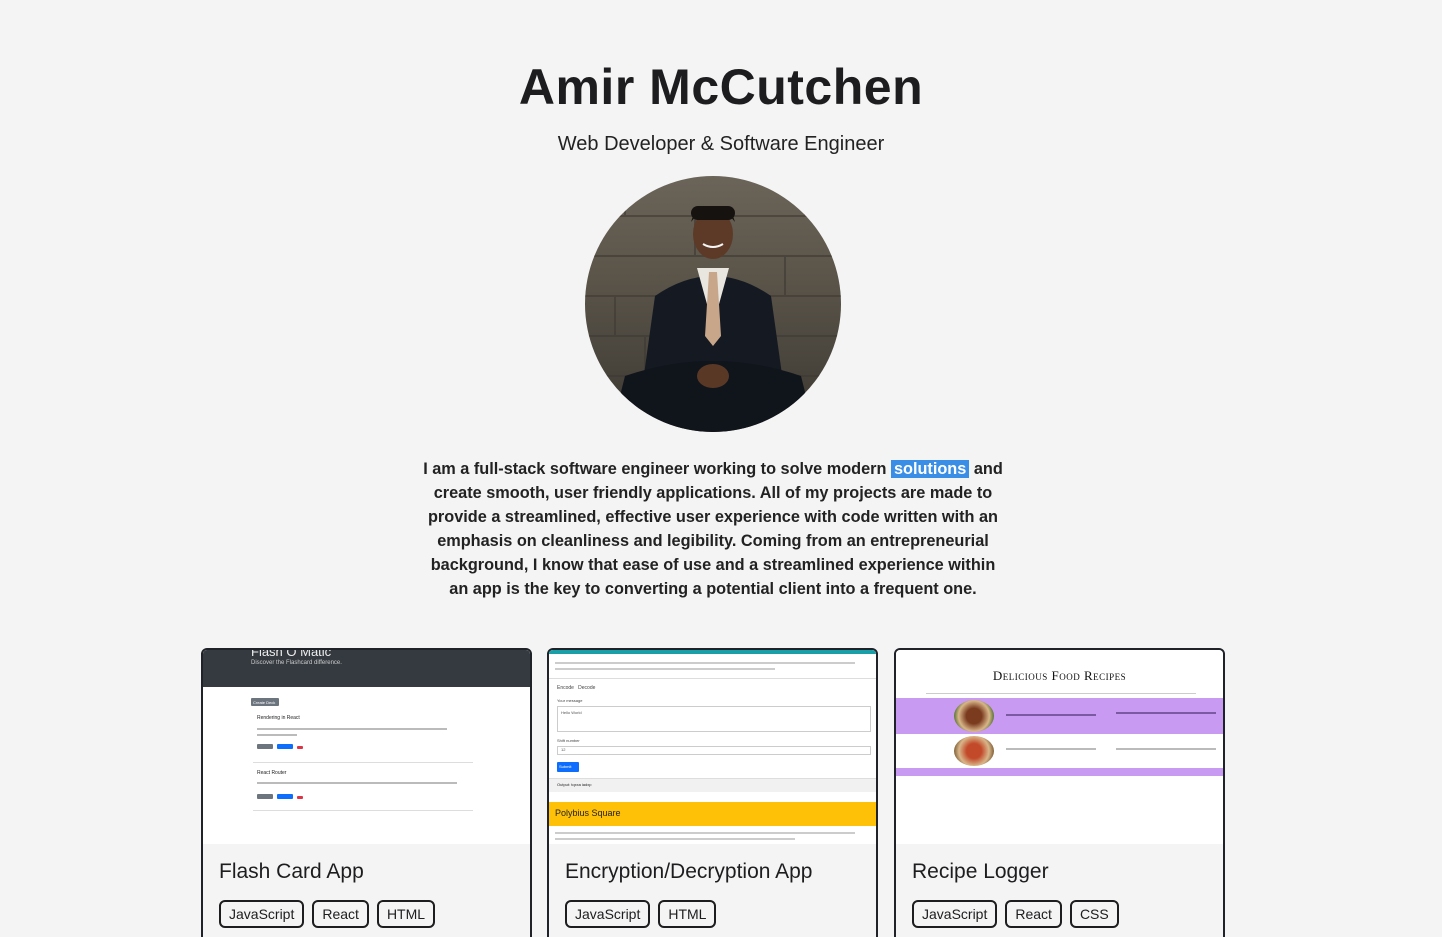 The image size is (1442, 937). I want to click on thumb-deck-2: React Router, so click(272, 773).